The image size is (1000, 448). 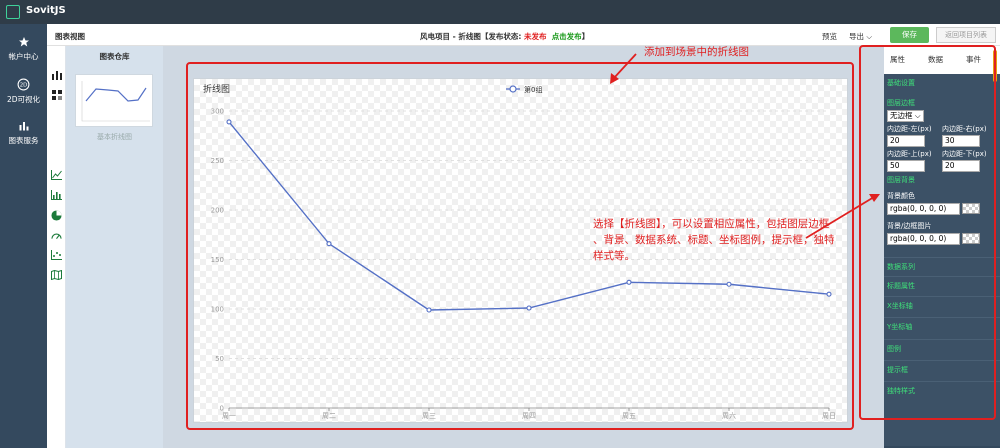 I want to click on annotation-frame-panel, so click(x=927, y=232).